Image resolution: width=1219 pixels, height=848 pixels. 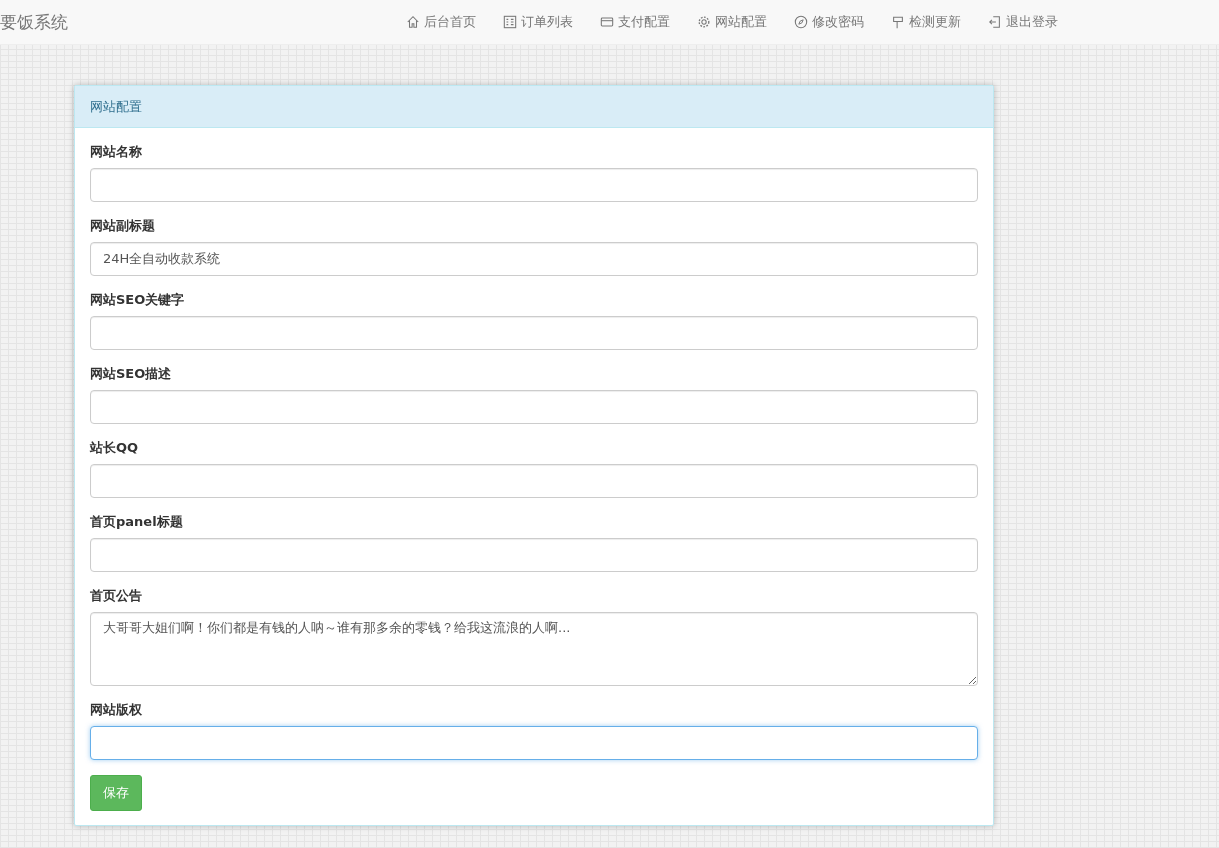 What do you see at coordinates (534, 259) in the screenshot?
I see `input-field: 24H全自动收款系统` at bounding box center [534, 259].